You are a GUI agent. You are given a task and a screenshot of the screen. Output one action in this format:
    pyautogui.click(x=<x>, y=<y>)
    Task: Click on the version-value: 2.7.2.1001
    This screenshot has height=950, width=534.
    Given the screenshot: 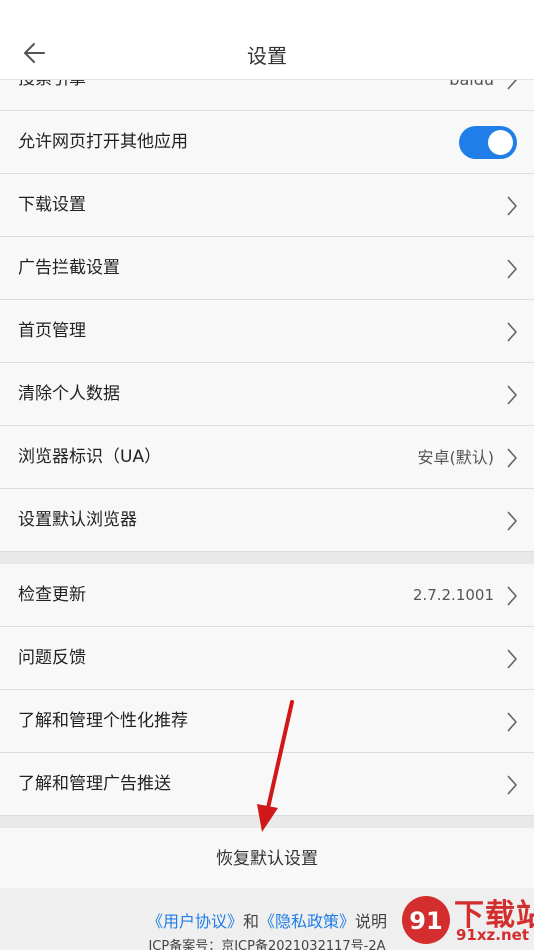 What is the action you would take?
    pyautogui.click(x=453, y=595)
    